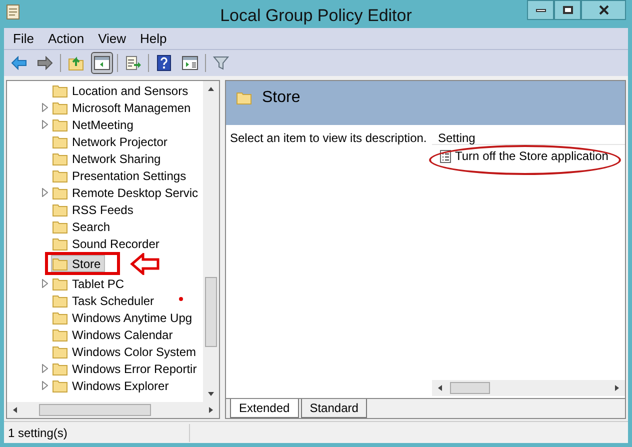 The image size is (632, 447). Describe the element at coordinates (82, 226) in the screenshot. I see `tree-item: Search` at that location.